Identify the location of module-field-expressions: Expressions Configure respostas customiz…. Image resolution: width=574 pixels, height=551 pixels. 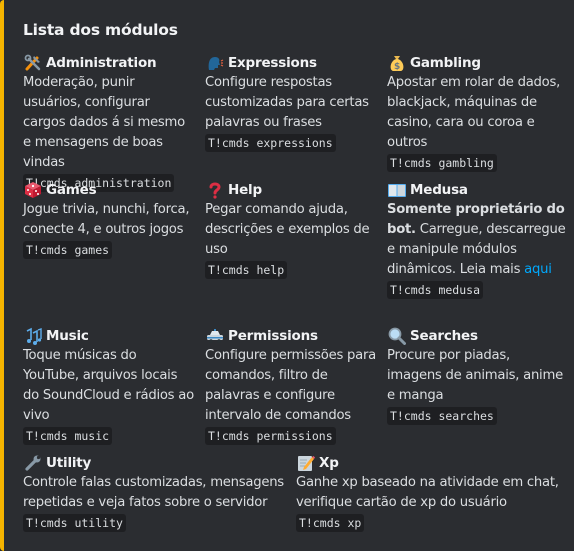
(291, 103).